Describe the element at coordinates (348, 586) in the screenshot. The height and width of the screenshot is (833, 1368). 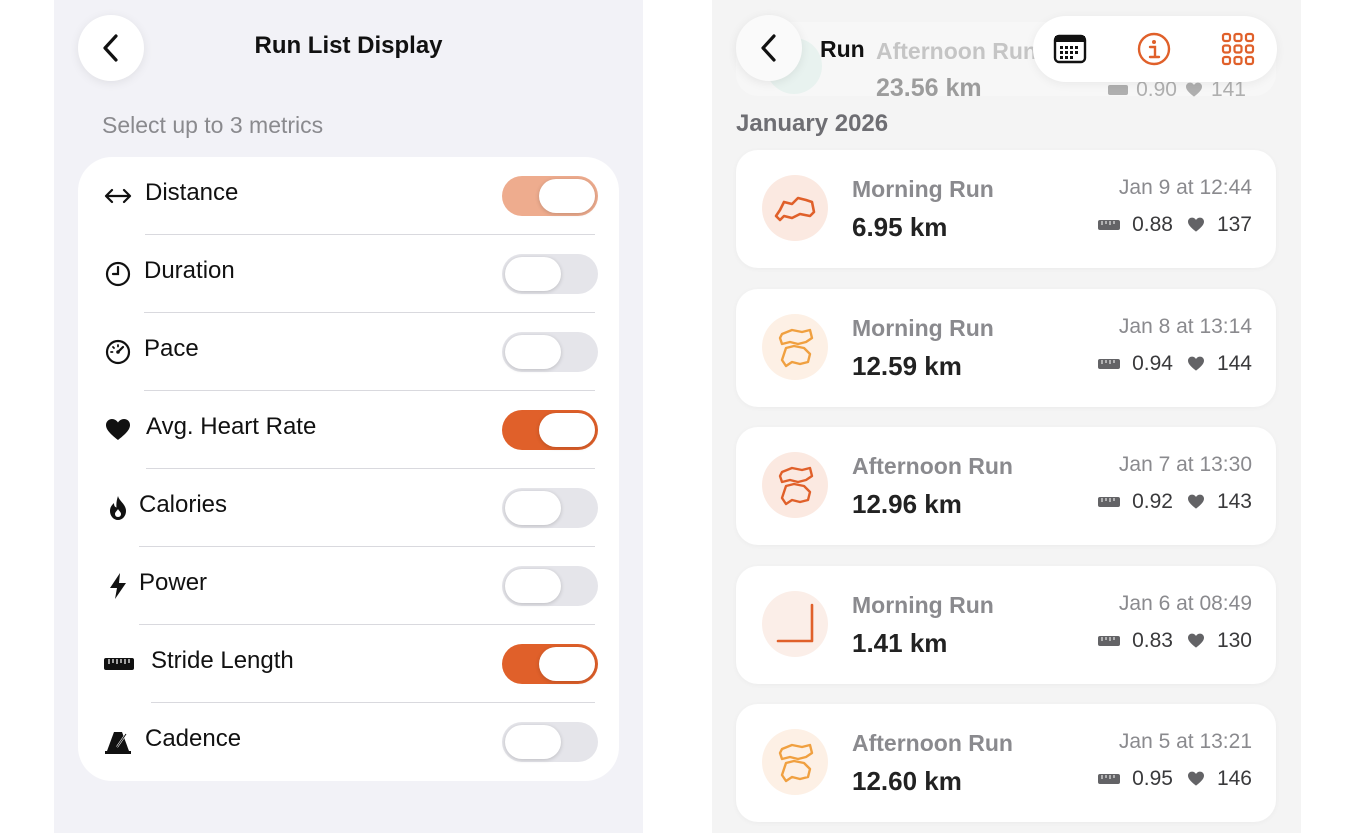
I see `metric-row-power: Power` at that location.